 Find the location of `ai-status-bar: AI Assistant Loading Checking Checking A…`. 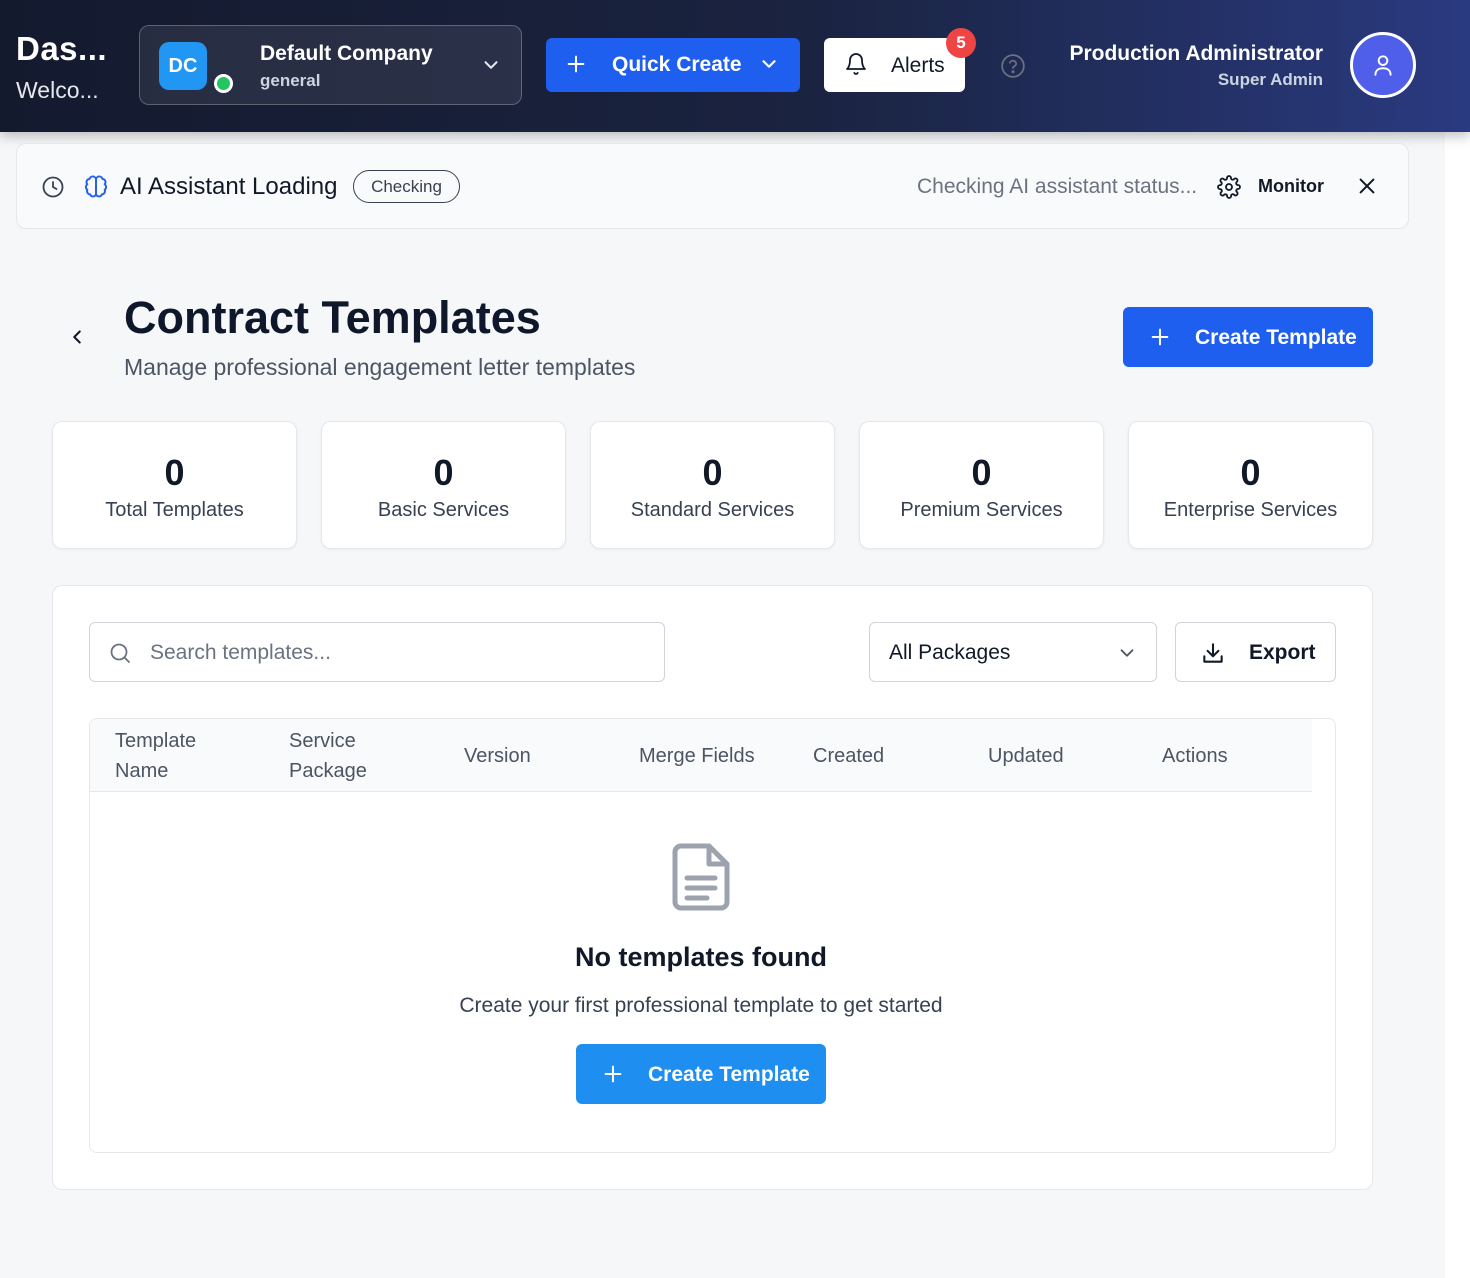

ai-status-bar: AI Assistant Loading Checking Checking A… is located at coordinates (712, 186).